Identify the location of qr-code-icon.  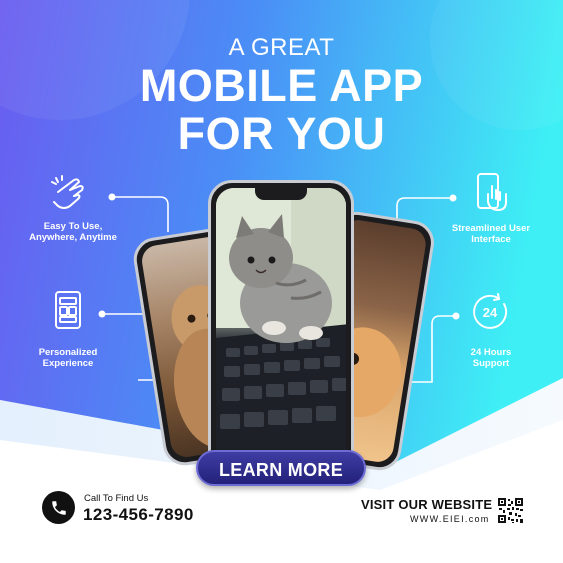
(510, 510).